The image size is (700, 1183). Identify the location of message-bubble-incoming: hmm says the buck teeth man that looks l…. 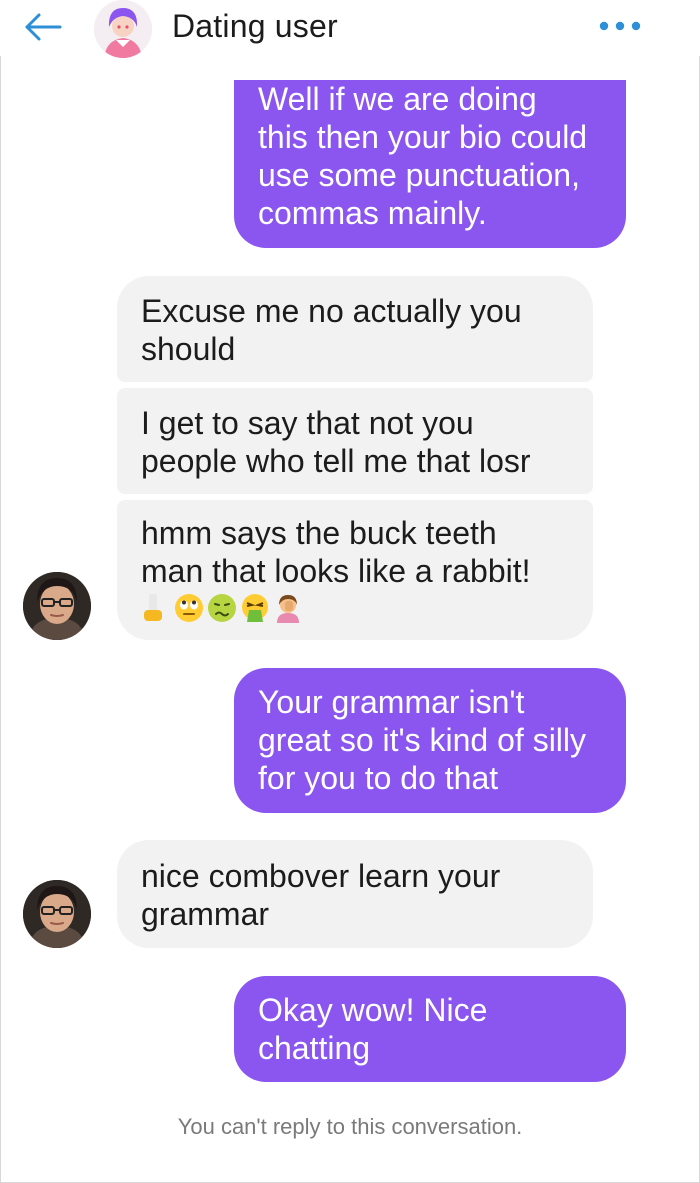
(355, 570).